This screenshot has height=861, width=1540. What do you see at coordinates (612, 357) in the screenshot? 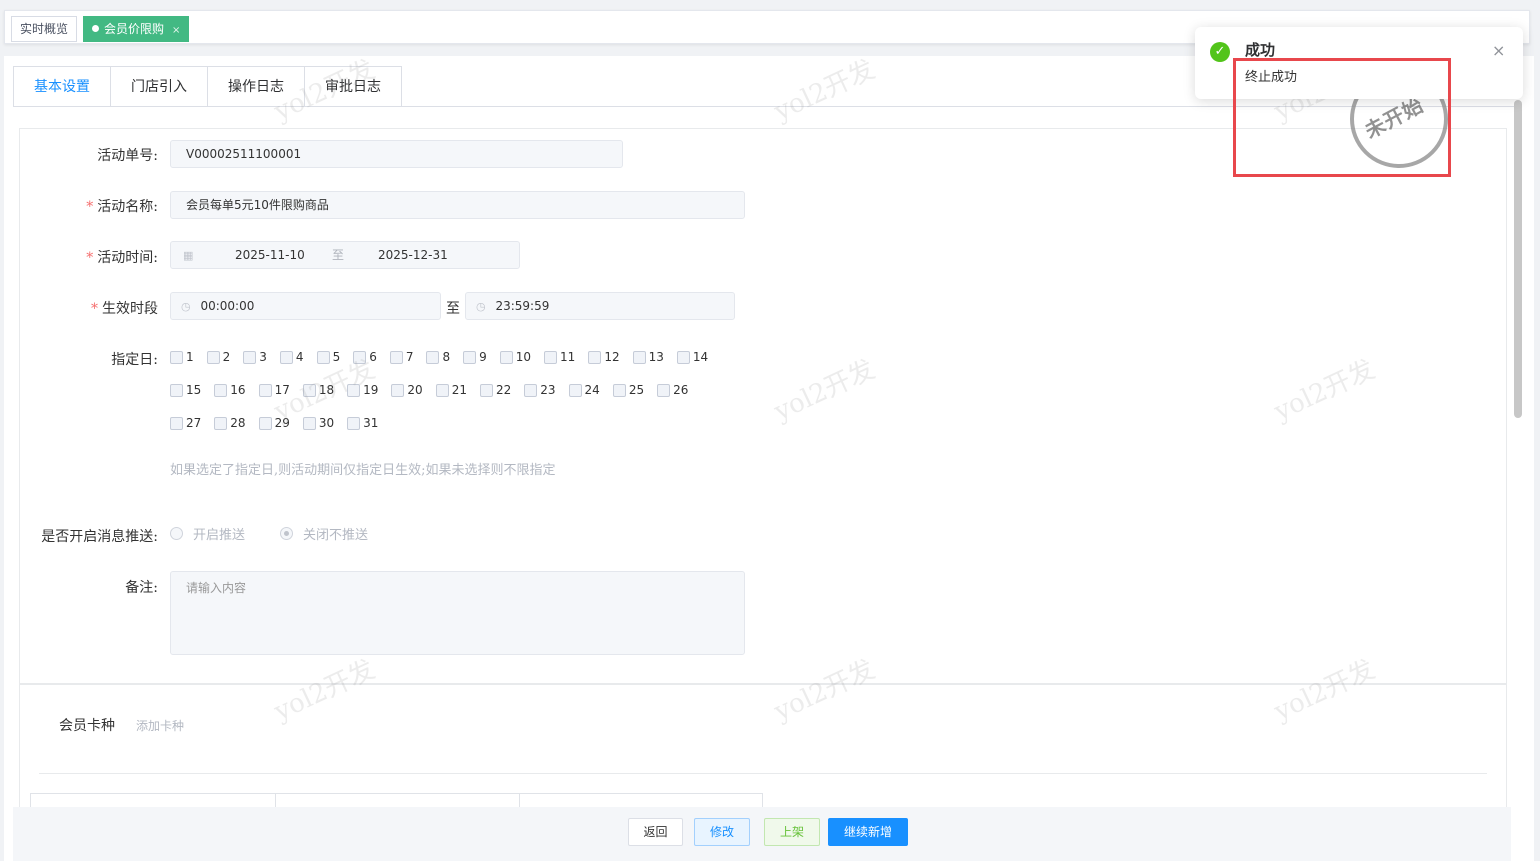
I see `checkbox-label: 12` at bounding box center [612, 357].